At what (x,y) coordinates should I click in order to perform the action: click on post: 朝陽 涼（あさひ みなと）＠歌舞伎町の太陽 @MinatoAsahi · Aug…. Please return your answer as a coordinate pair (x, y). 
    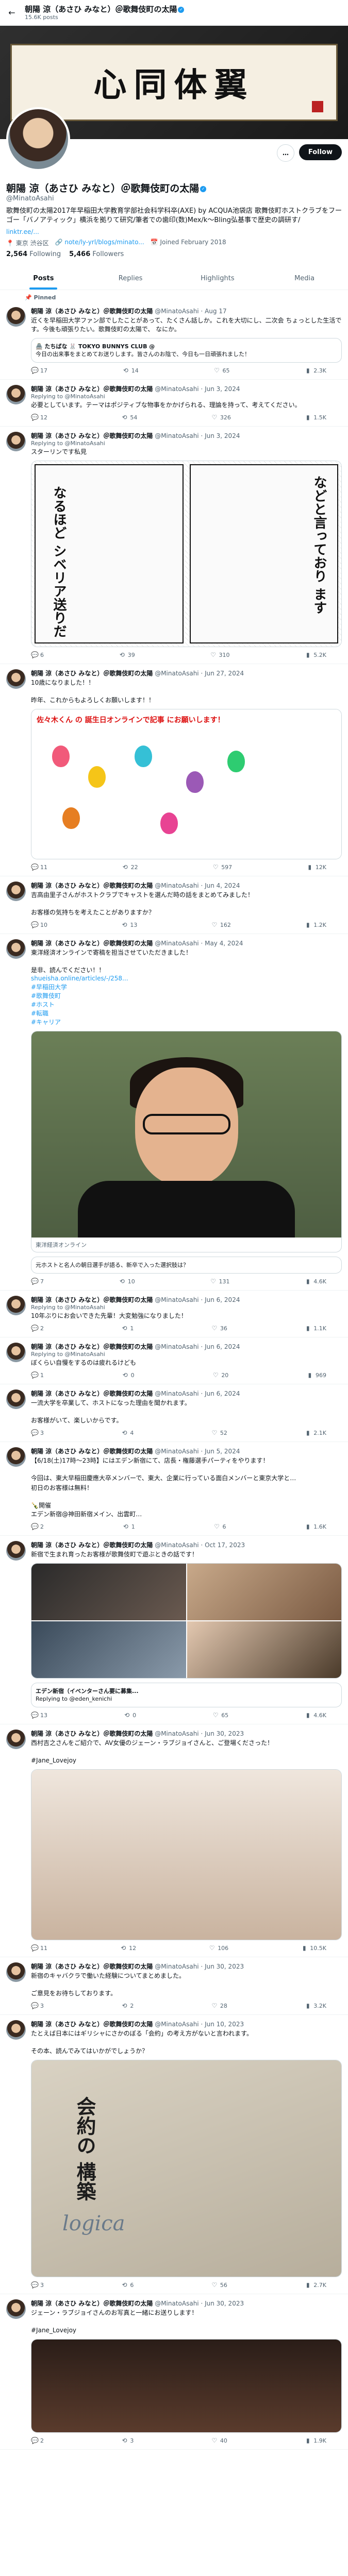
    Looking at the image, I should click on (174, 341).